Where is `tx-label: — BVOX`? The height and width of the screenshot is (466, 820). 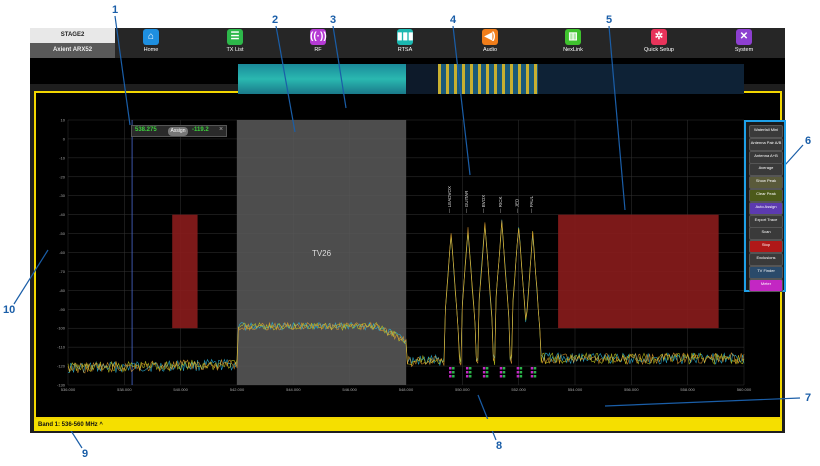
tx-label: — BVOX is located at coordinates (483, 204).